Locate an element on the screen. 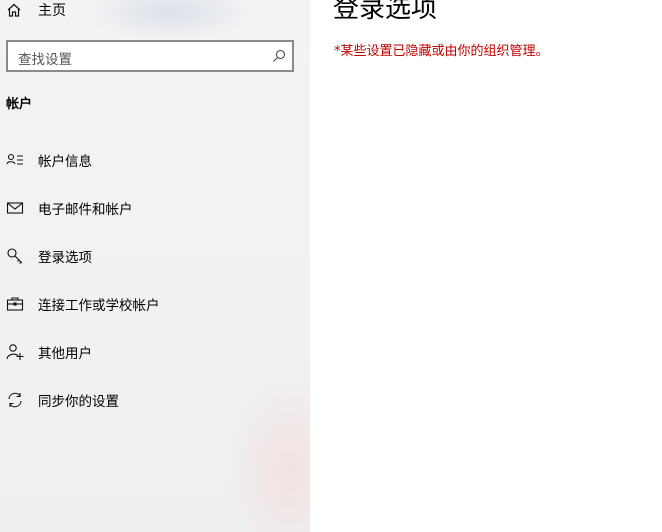 The image size is (662, 532). sync-icon is located at coordinates (15, 400).